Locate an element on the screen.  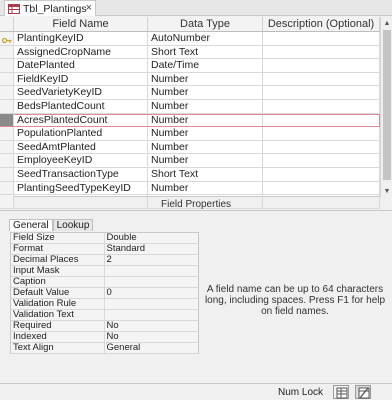
table-row: DatePlanted Date/Time is located at coordinates (190, 66).